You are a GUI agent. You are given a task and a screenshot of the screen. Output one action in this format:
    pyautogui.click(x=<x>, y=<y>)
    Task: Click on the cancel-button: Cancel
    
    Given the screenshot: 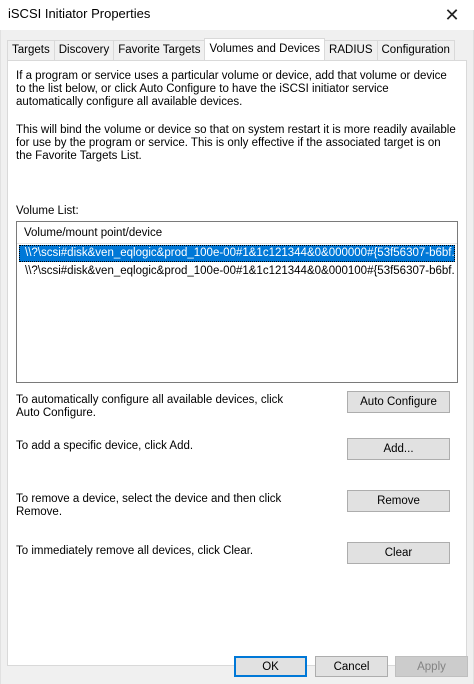 What is the action you would take?
    pyautogui.click(x=351, y=666)
    